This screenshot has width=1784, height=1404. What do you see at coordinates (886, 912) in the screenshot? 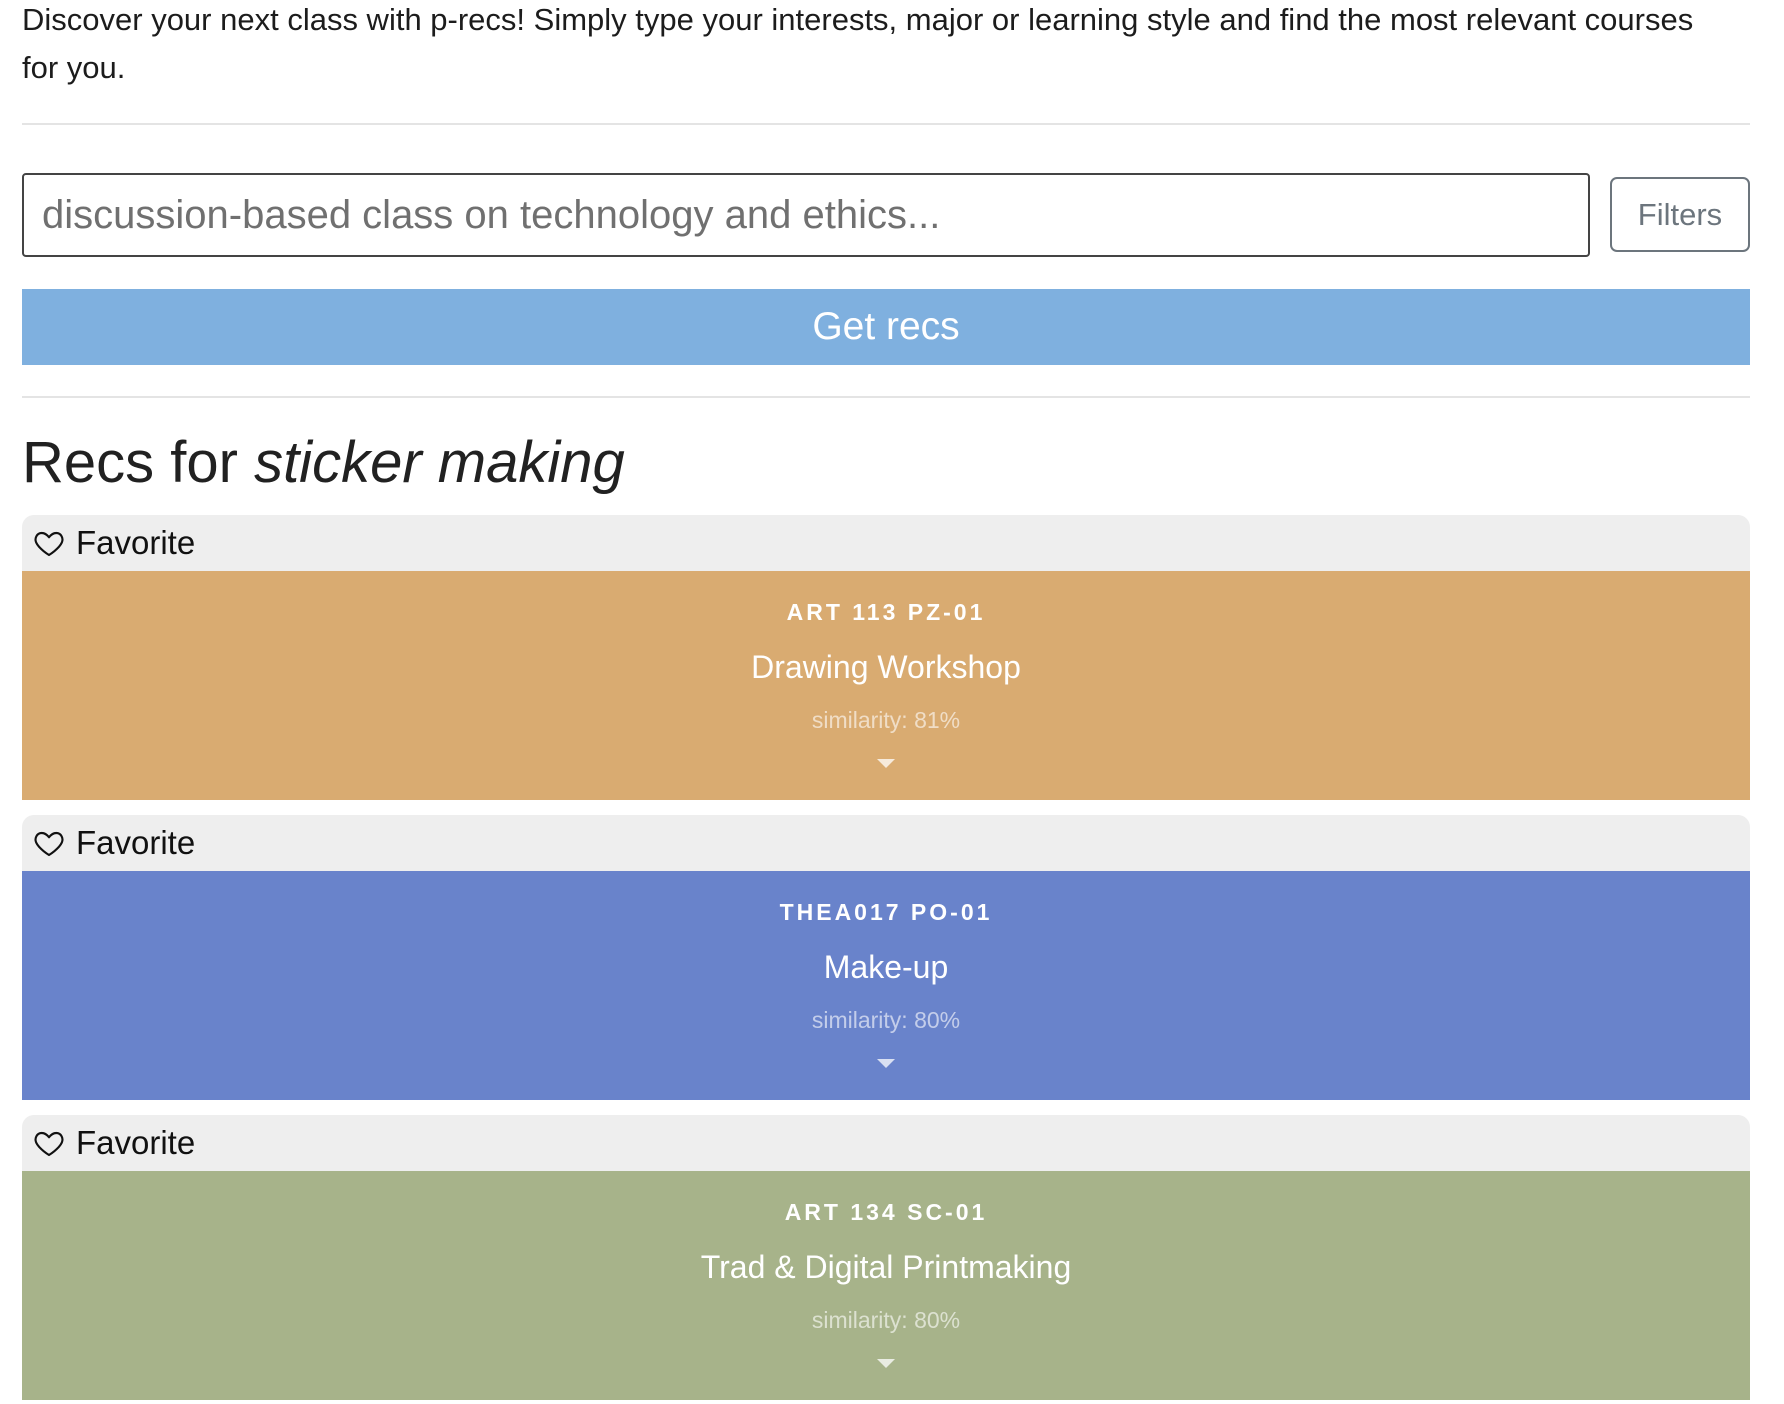
I see `course-code: THEA017 PO-01` at bounding box center [886, 912].